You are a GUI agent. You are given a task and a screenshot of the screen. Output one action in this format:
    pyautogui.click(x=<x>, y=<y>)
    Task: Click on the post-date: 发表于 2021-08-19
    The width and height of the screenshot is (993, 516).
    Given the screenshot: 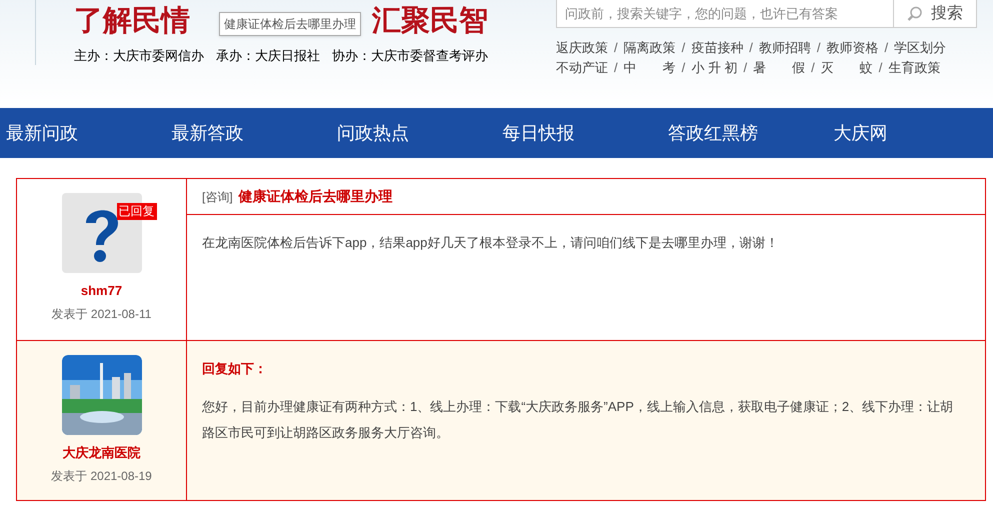 What is the action you would take?
    pyautogui.click(x=101, y=476)
    